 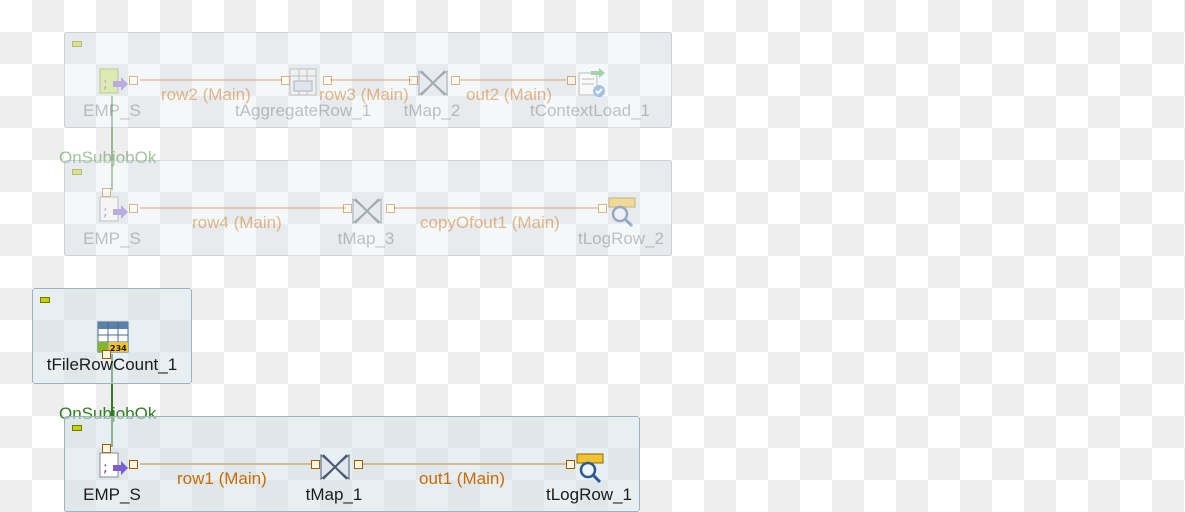 I want to click on subjob-3: 234 tFileRowCount_1, so click(x=112, y=336).